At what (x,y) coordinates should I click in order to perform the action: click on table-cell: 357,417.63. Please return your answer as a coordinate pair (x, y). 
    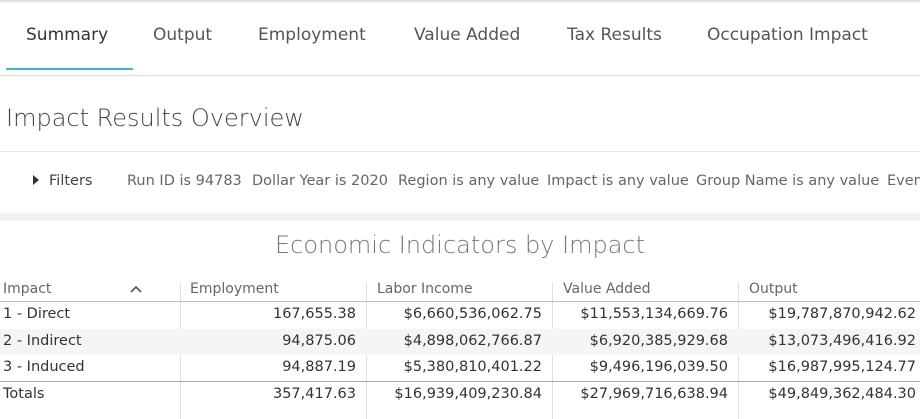
    Looking at the image, I should click on (314, 393).